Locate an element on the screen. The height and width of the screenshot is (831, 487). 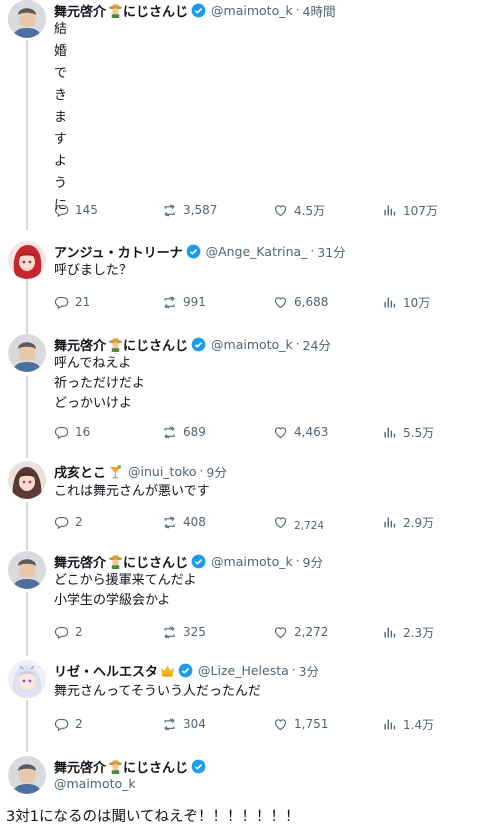
views-button: 5.5万 is located at coordinates (408, 432).